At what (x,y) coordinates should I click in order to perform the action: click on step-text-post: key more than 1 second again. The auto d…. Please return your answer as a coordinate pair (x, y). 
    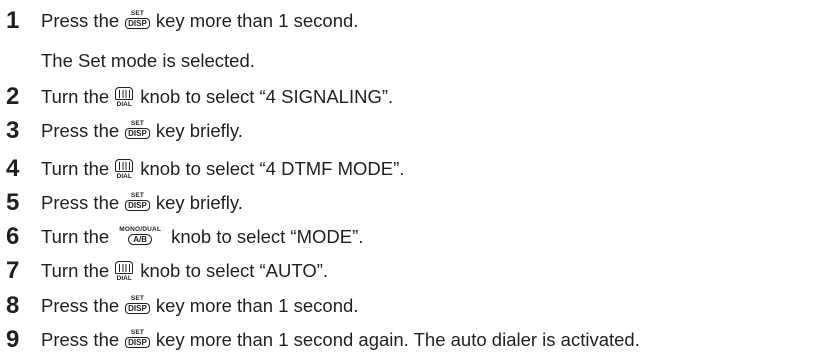
    Looking at the image, I should click on (397, 339).